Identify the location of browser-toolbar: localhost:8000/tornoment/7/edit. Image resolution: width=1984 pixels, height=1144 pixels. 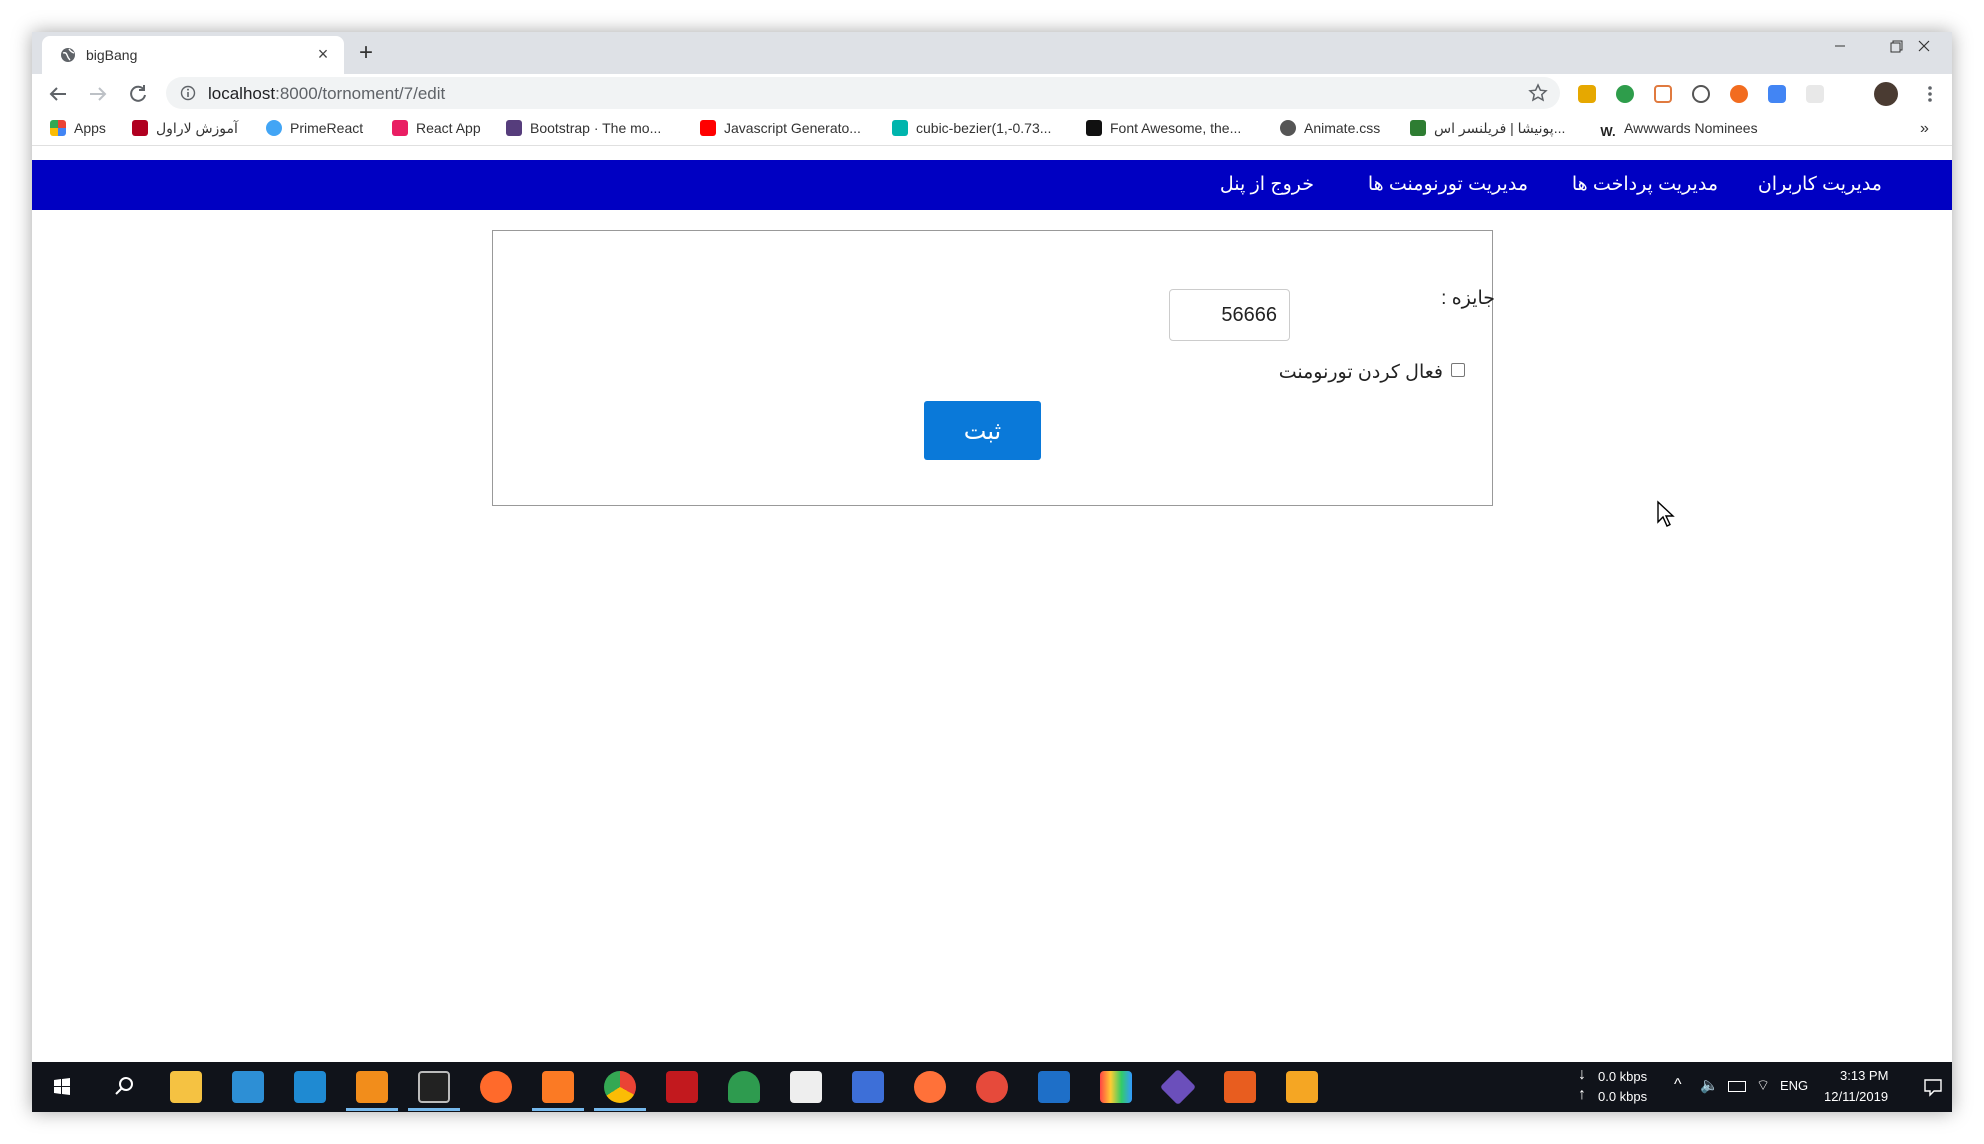
(992, 93).